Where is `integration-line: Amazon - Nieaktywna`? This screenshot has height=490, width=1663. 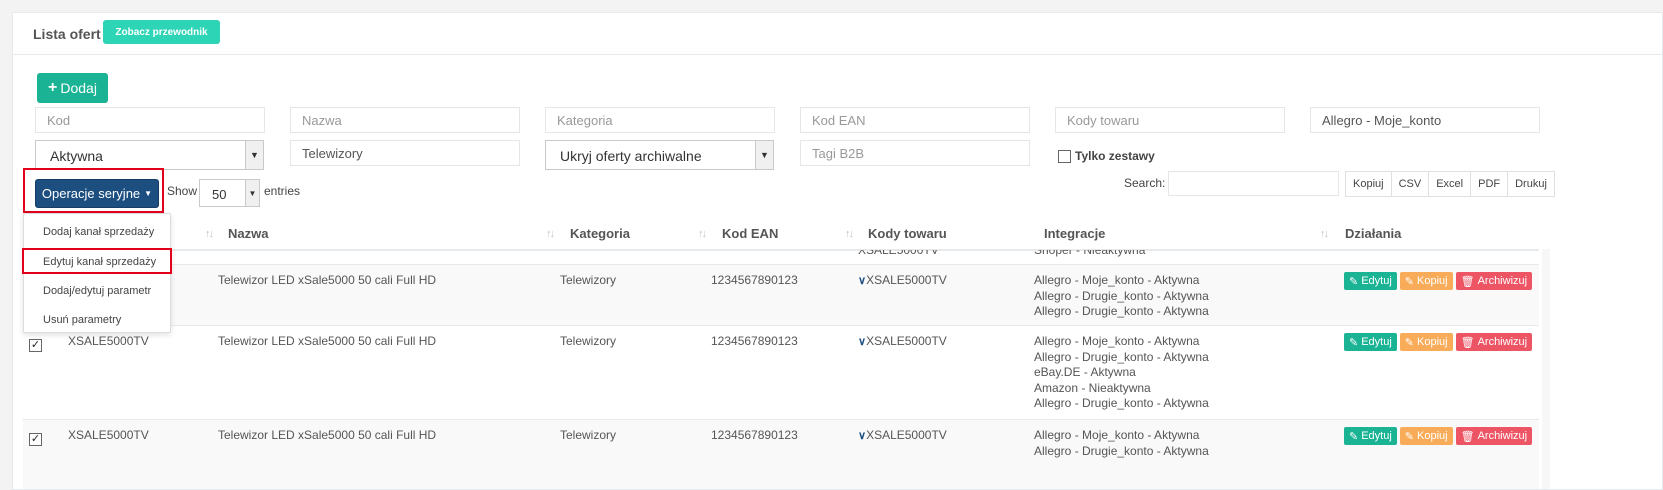
integration-line: Amazon - Nieaktywna is located at coordinates (1092, 387).